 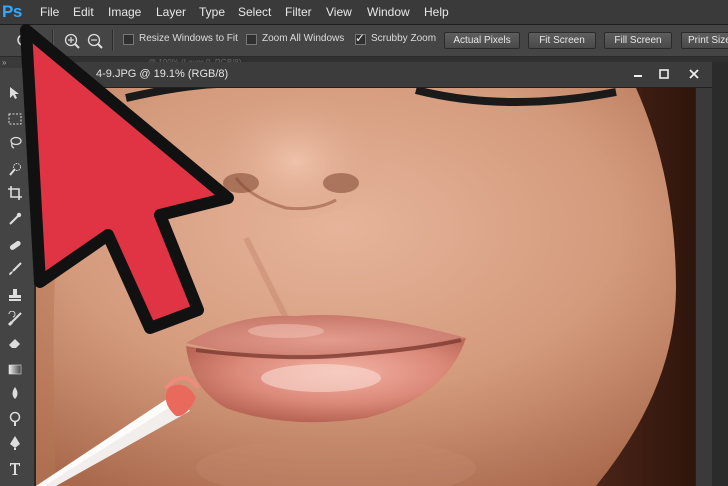 I want to click on zoom-all-windows-checkbox, so click(x=251, y=39).